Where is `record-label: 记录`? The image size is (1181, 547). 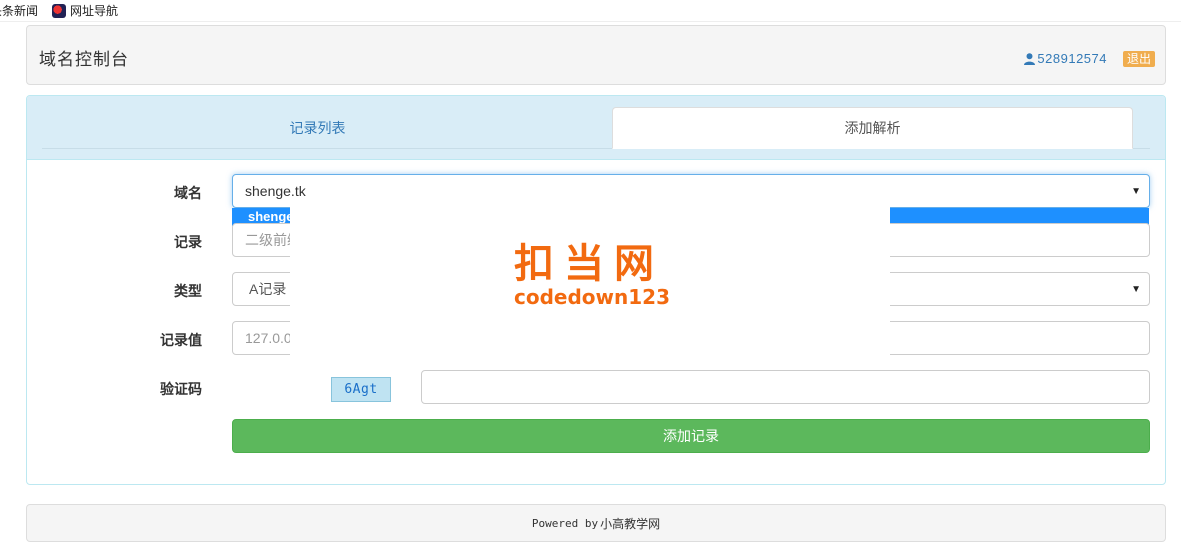
record-label: 记录 is located at coordinates (188, 242).